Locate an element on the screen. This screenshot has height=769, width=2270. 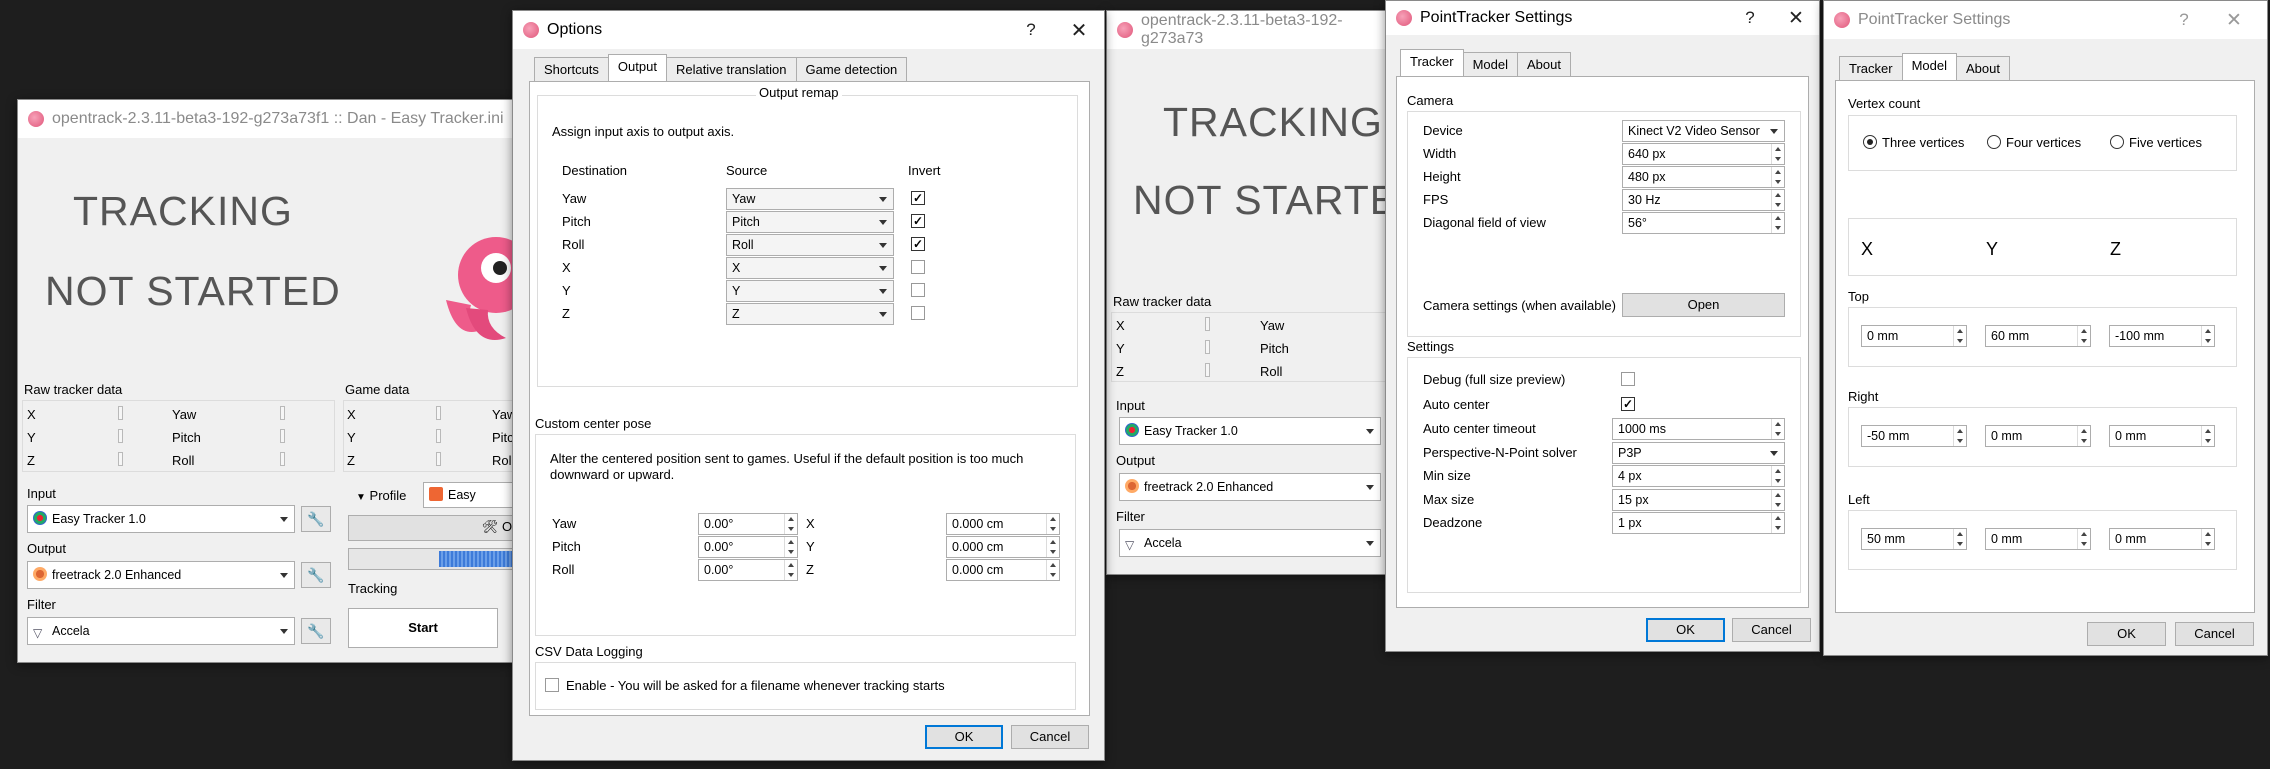
raw-x-bar is located at coordinates (120, 413).